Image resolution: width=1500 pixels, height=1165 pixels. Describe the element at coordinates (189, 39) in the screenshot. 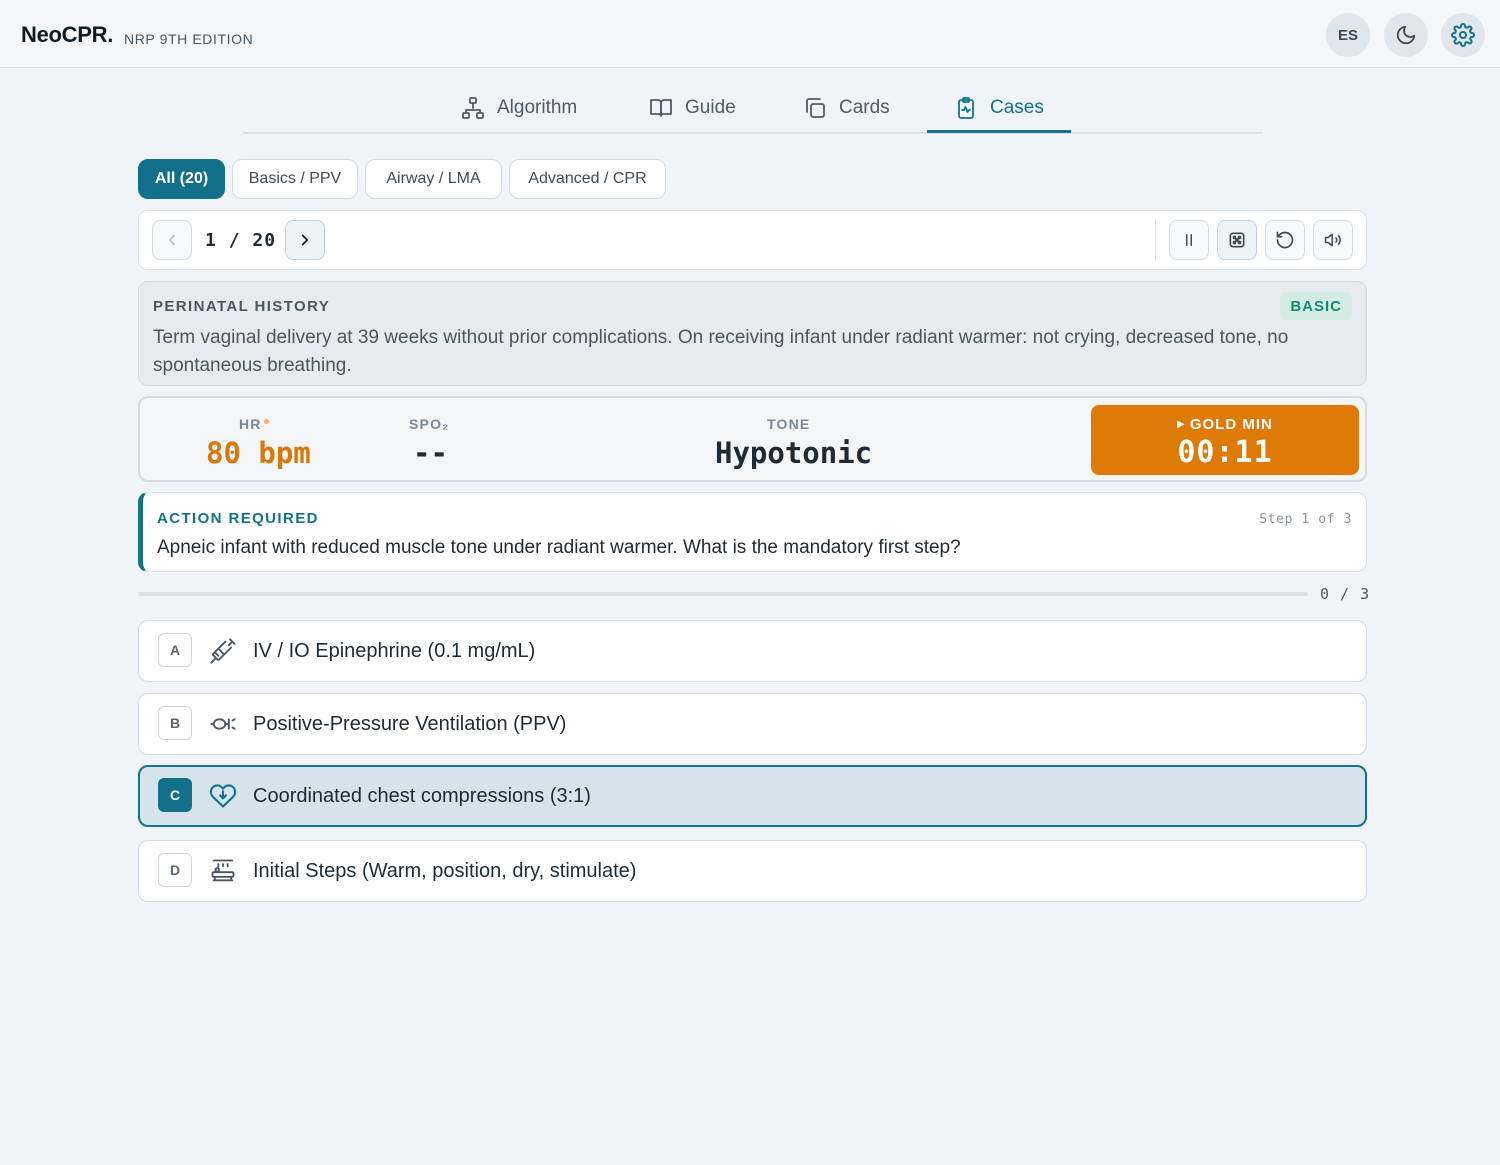

I see `edition-label: NRP 9TH EDITION` at that location.